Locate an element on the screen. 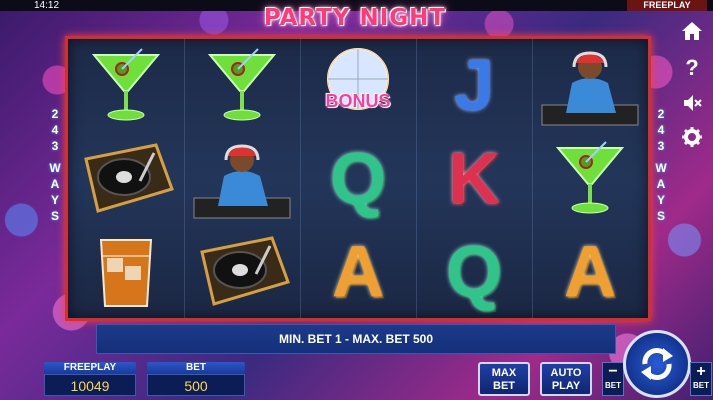 Image resolution: width=713 pixels, height=400 pixels. ways-indicator-left: 2 4 3 W A Y S is located at coordinates (55, 165).